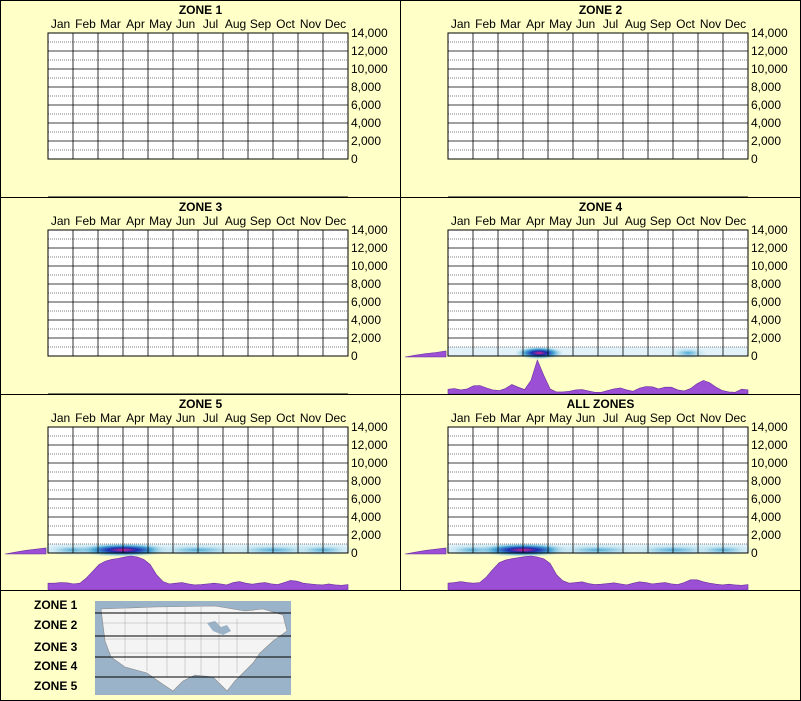 The height and width of the screenshot is (701, 801). I want to click on zone-label-3: ZONE 3, so click(56, 647).